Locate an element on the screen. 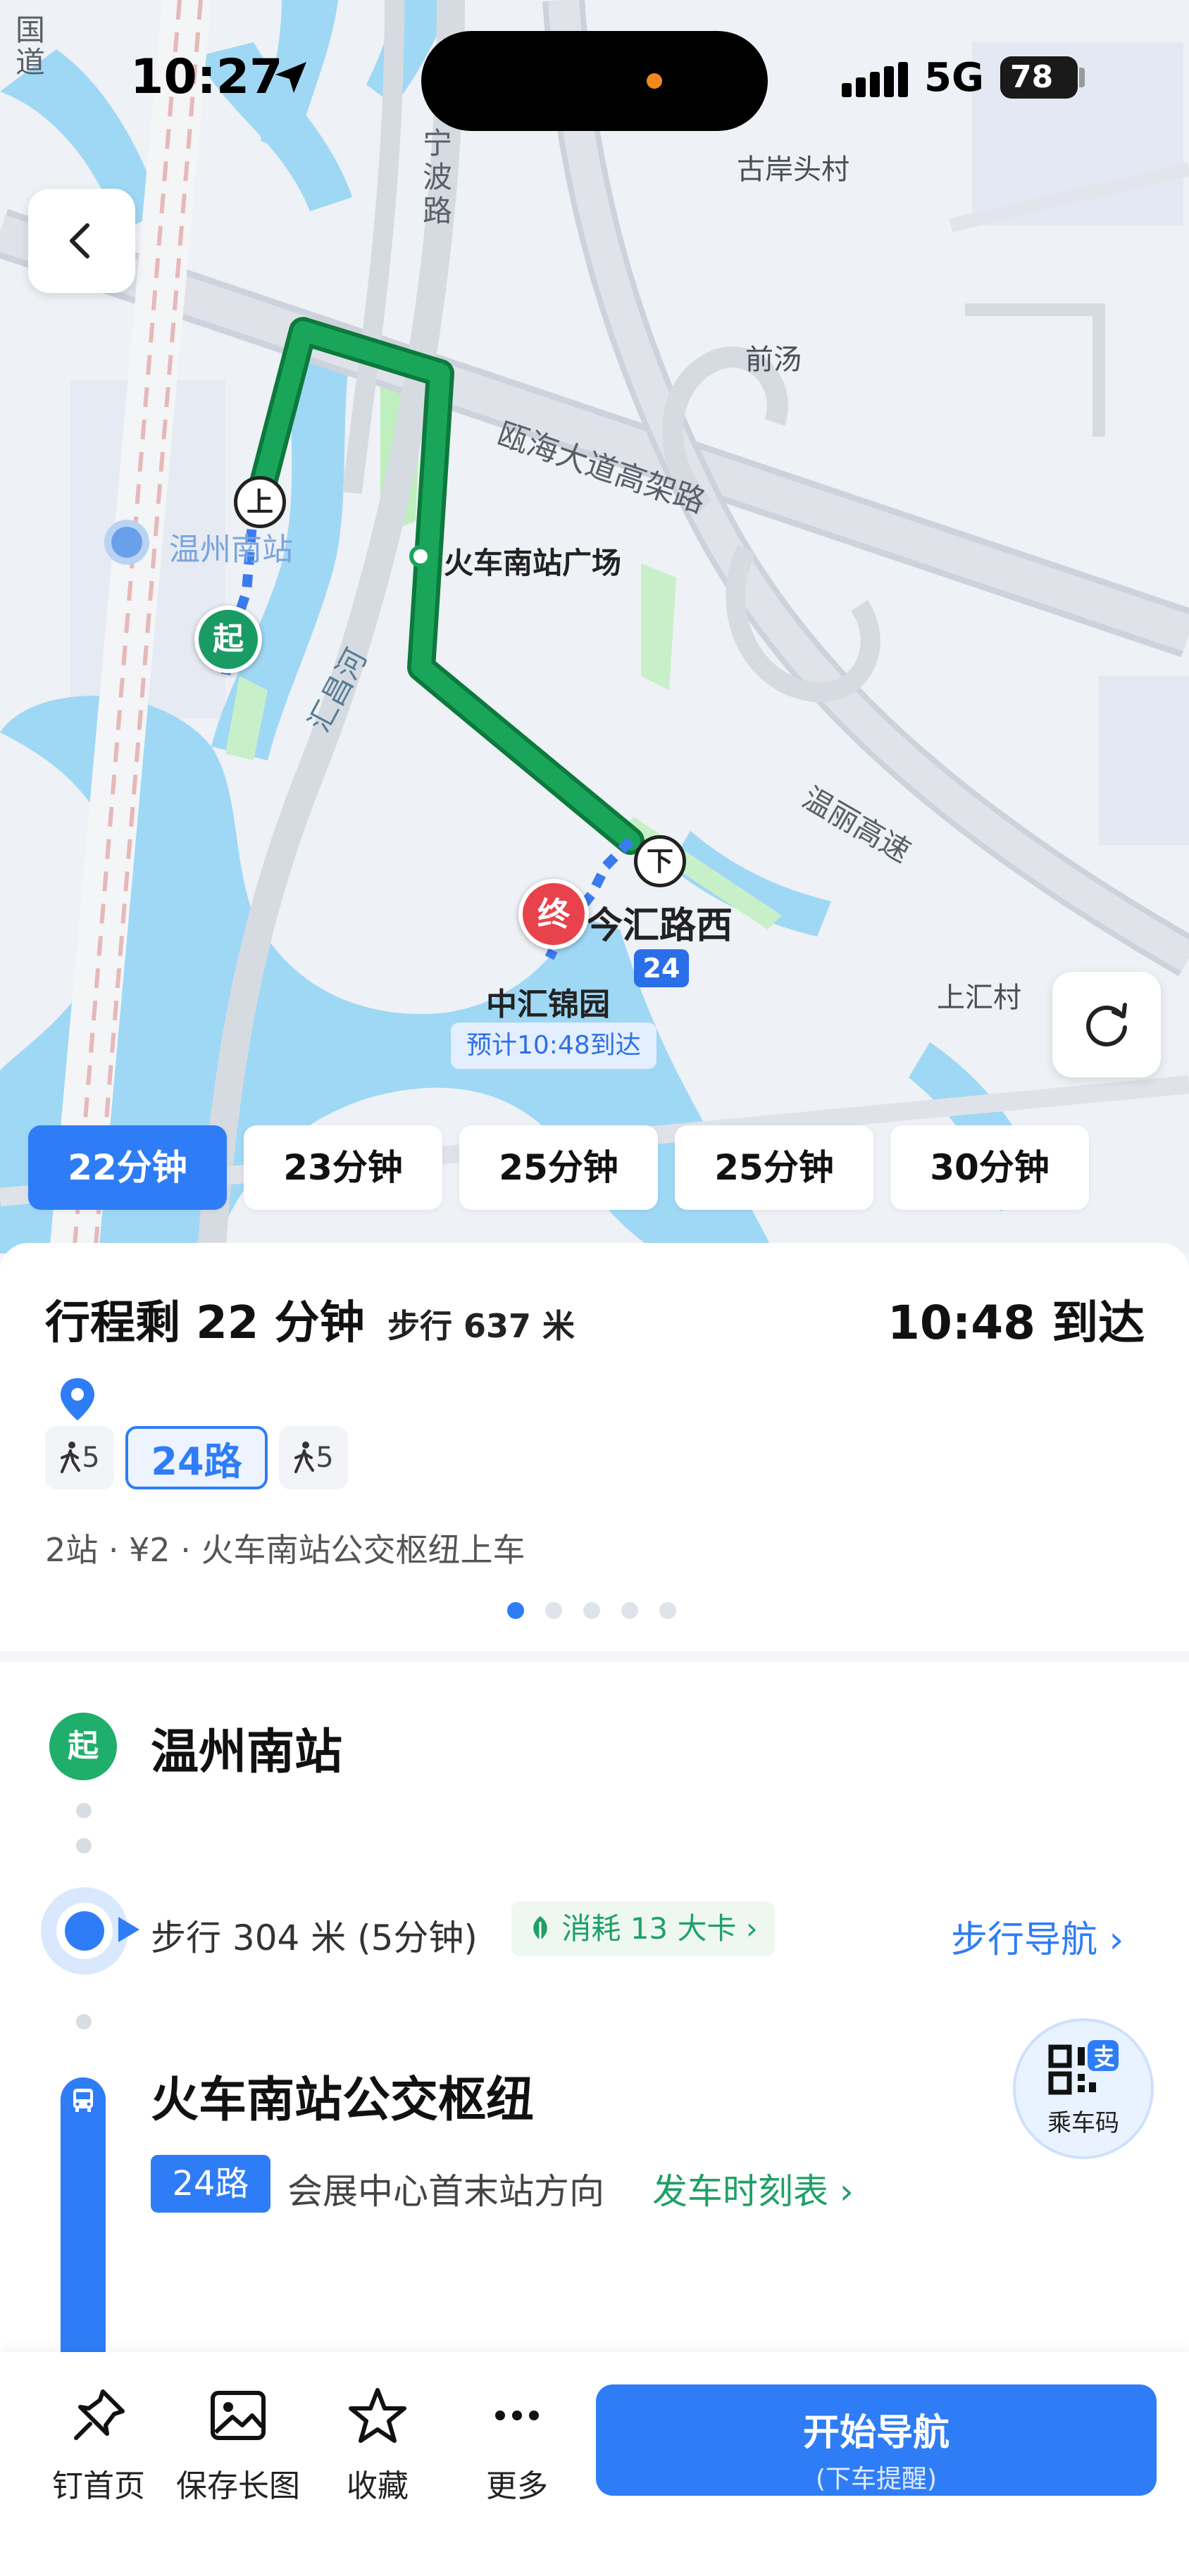  start-navigation-sublabel: (下车提醒) is located at coordinates (876, 2479).